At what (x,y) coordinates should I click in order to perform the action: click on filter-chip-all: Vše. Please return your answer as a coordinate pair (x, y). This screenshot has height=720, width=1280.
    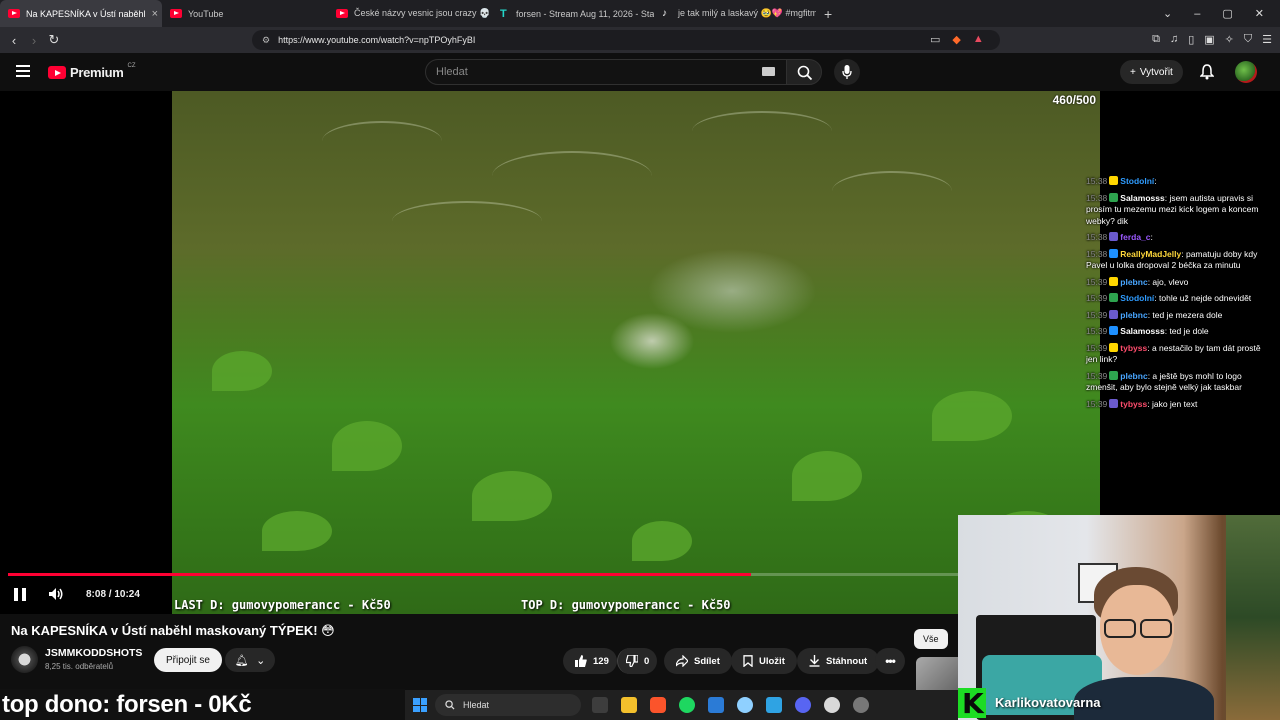
    Looking at the image, I should click on (931, 639).